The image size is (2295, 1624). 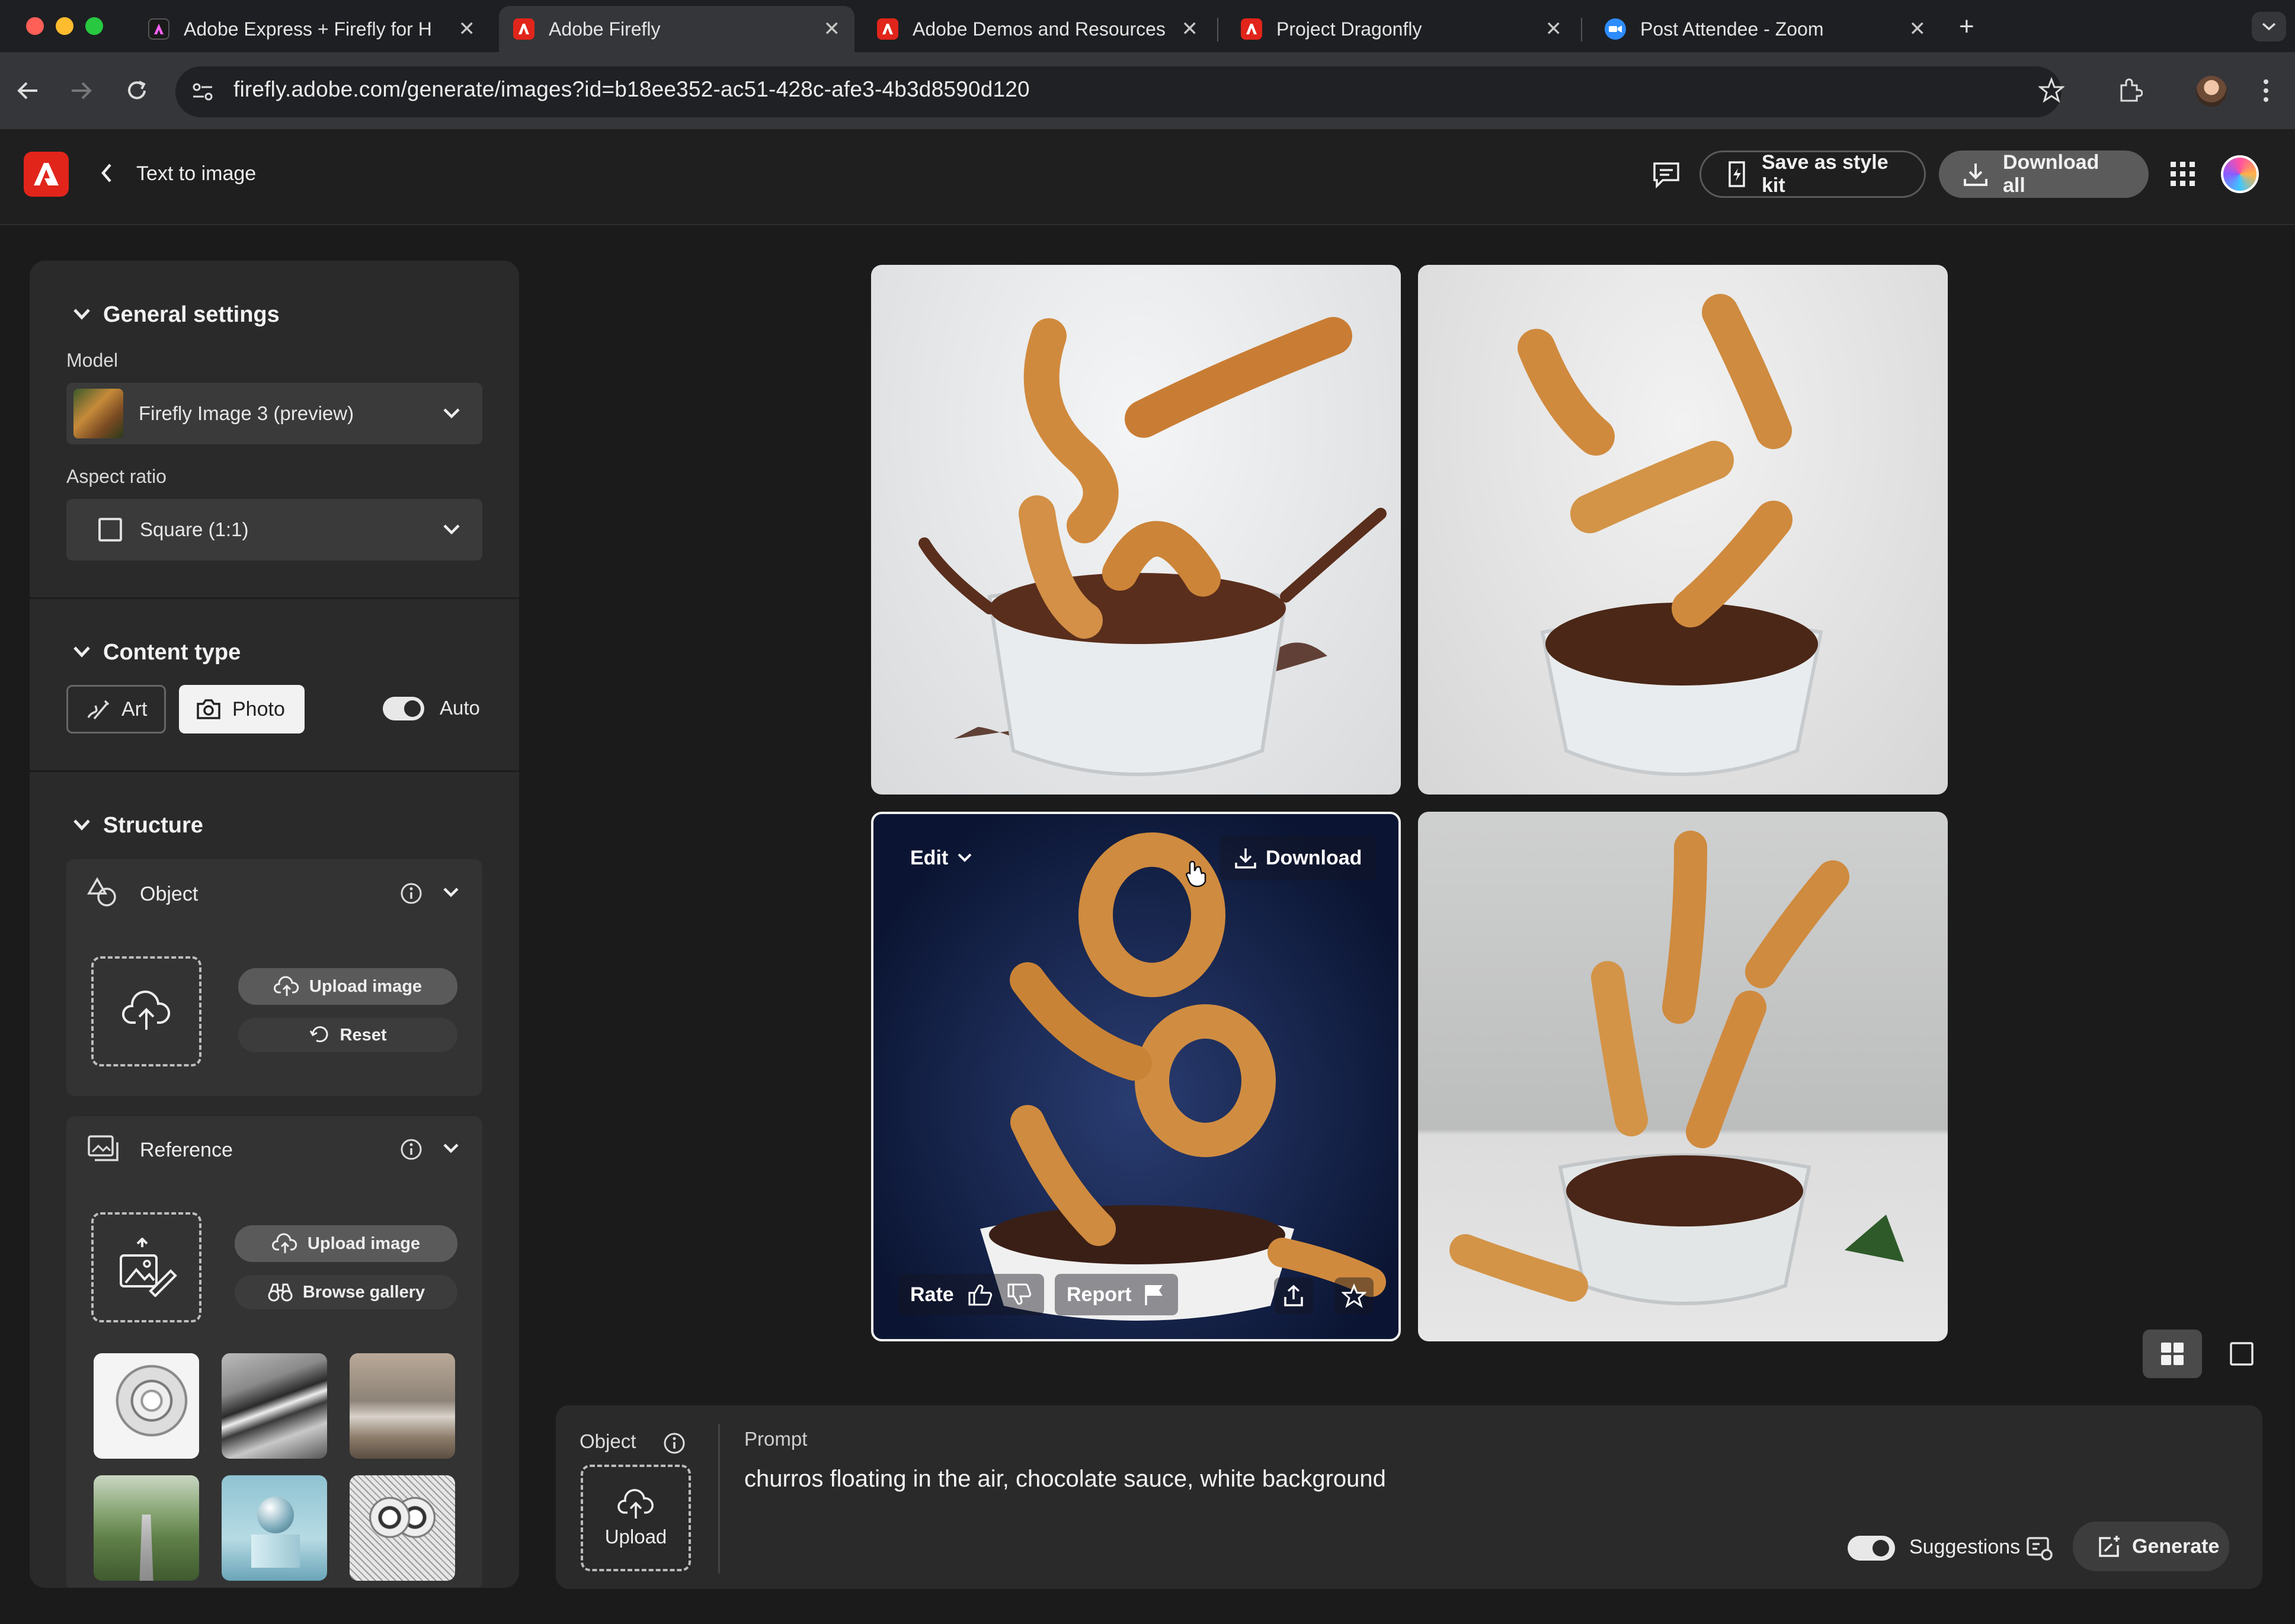 I want to click on object-label: Object, so click(x=169, y=894).